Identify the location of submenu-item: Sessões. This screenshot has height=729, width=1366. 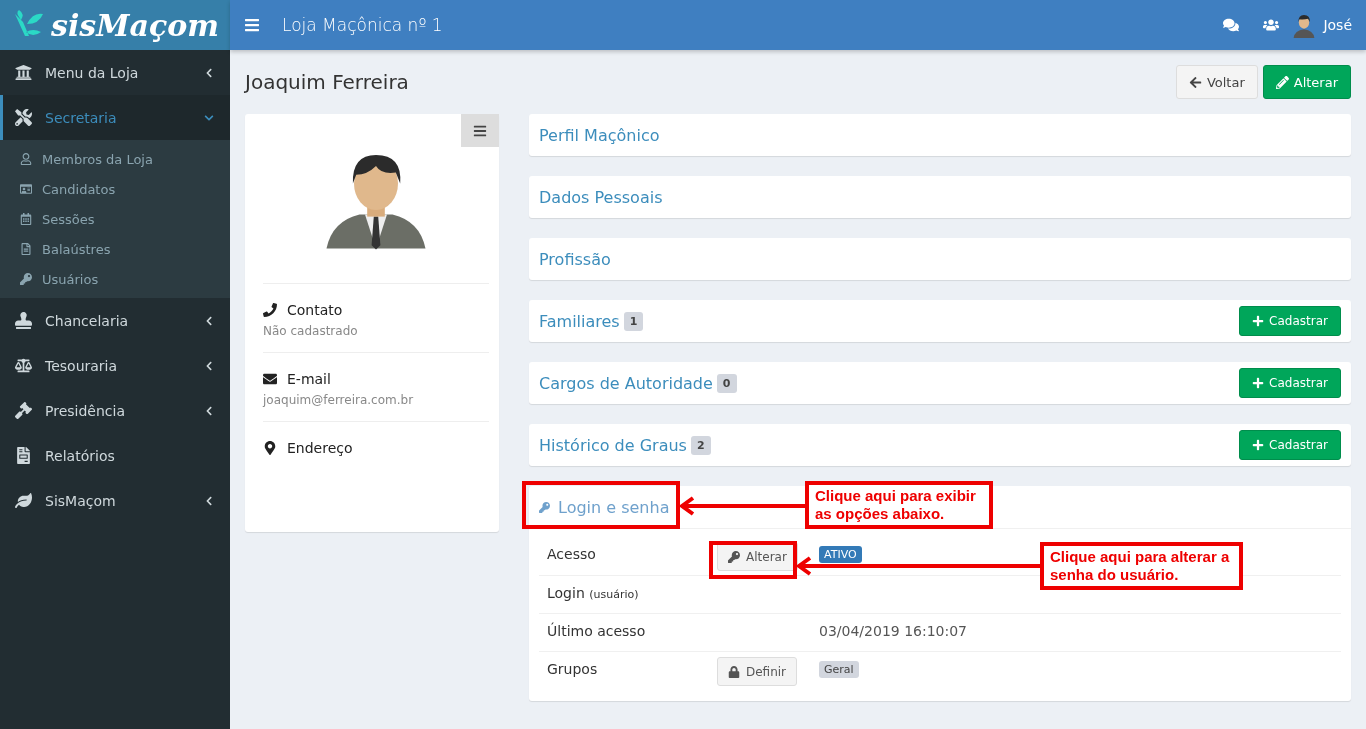
(115, 219).